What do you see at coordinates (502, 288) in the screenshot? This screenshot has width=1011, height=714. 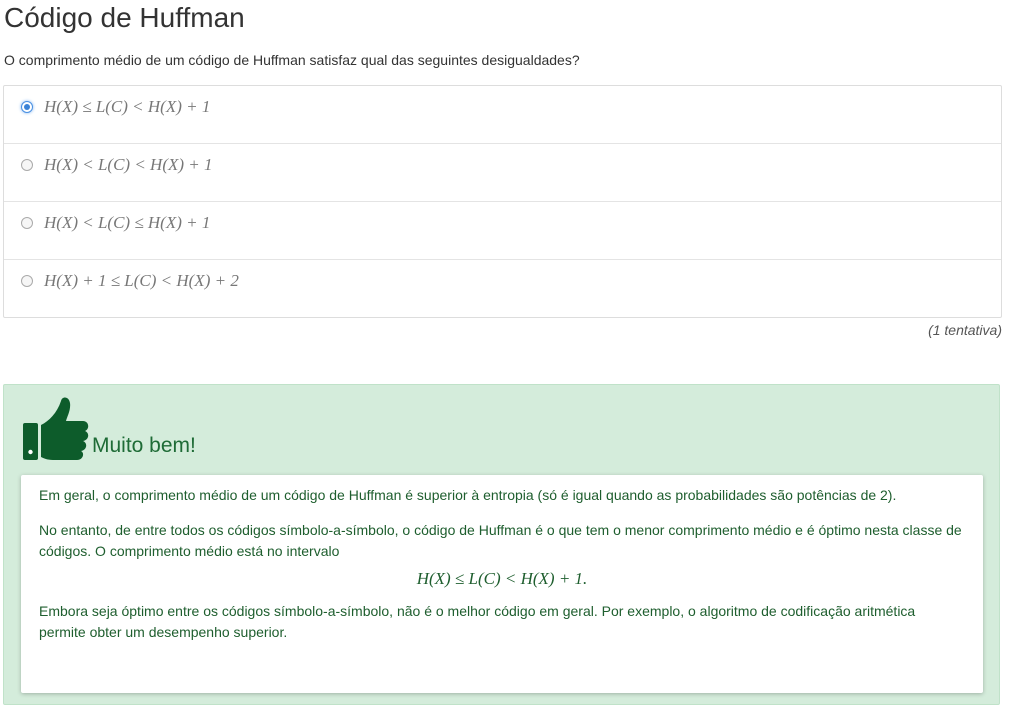 I see `answer-option-4: H(X) + 1 ≤ L(C) < H(X) + 2` at bounding box center [502, 288].